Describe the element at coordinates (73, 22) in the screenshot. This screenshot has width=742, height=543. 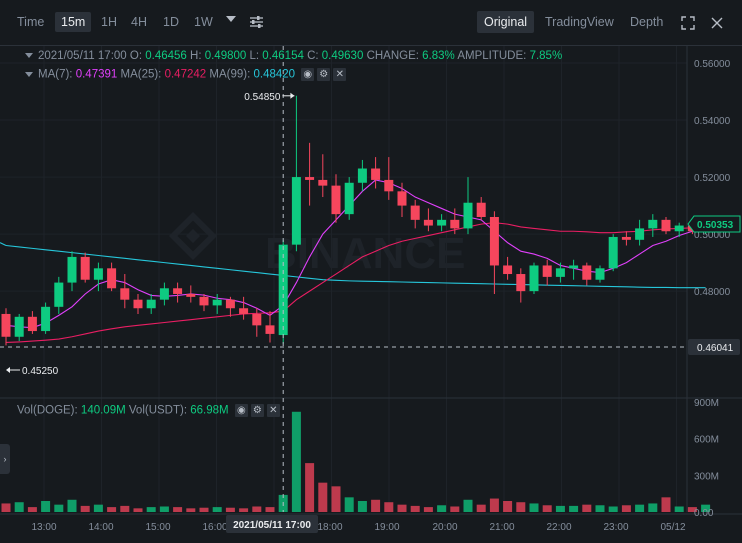
I see `interval-15m: 15m` at that location.